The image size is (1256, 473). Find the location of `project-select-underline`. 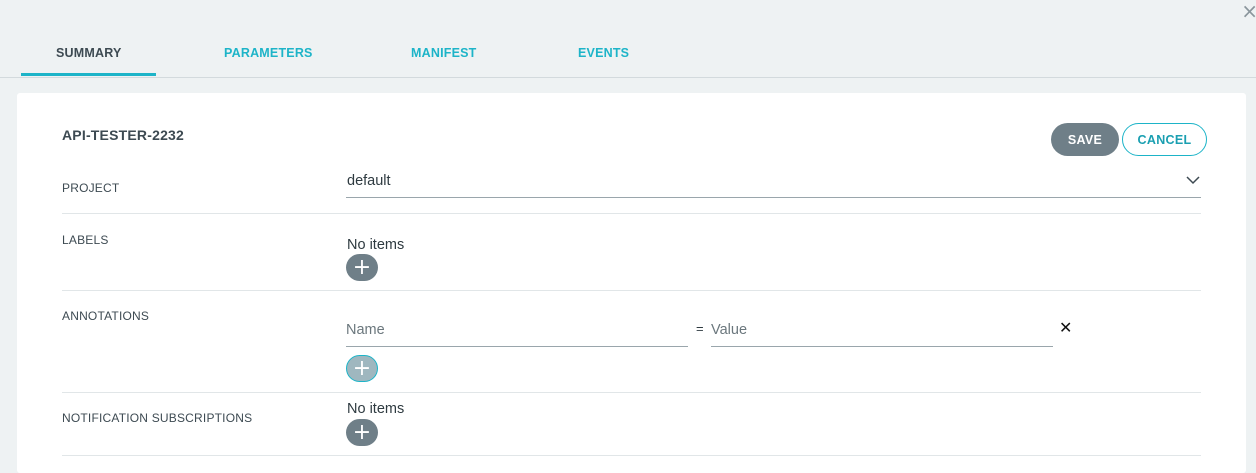

project-select-underline is located at coordinates (773, 197).